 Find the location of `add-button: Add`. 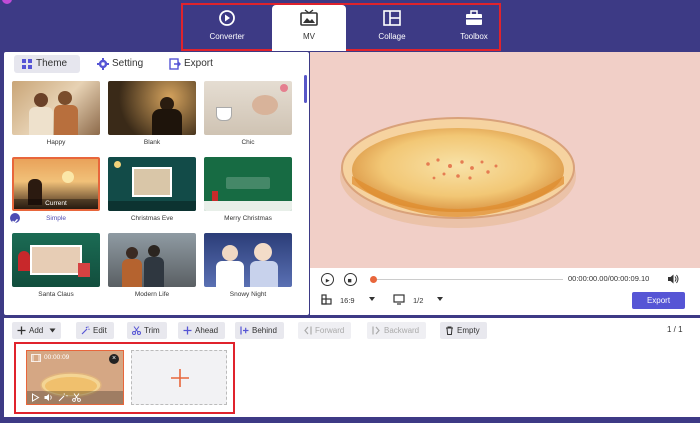

add-button: Add is located at coordinates (37, 330).